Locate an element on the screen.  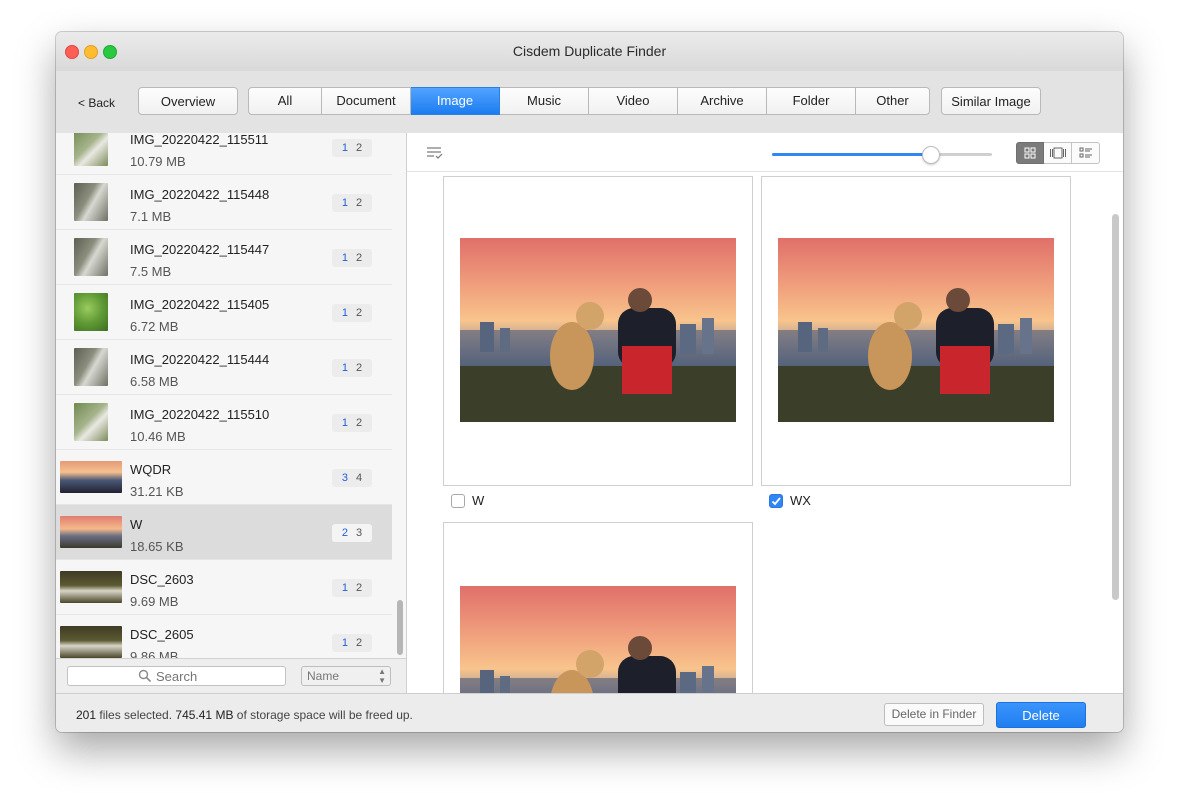
search-box is located at coordinates (176, 676).